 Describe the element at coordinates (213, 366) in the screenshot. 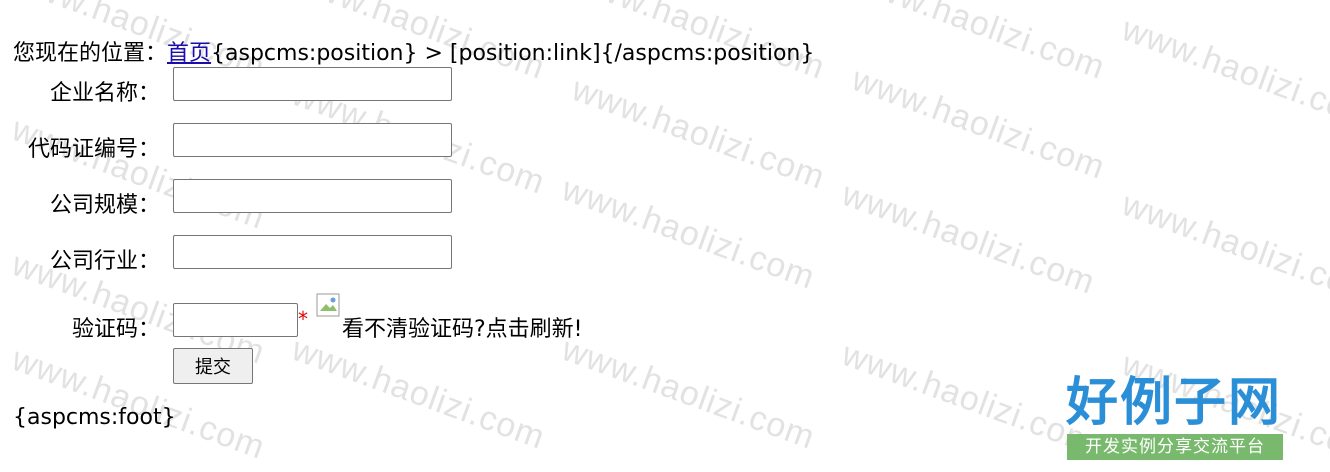

I see `submit-button: 提交` at that location.